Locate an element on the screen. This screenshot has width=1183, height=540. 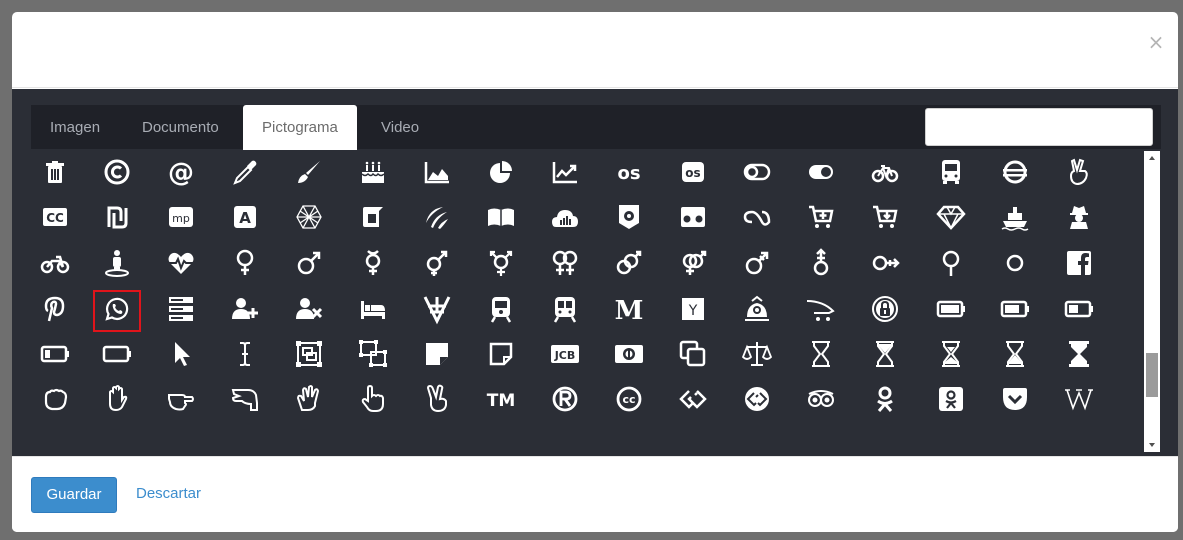
scroll-down-arrow-icon is located at coordinates (1152, 445).